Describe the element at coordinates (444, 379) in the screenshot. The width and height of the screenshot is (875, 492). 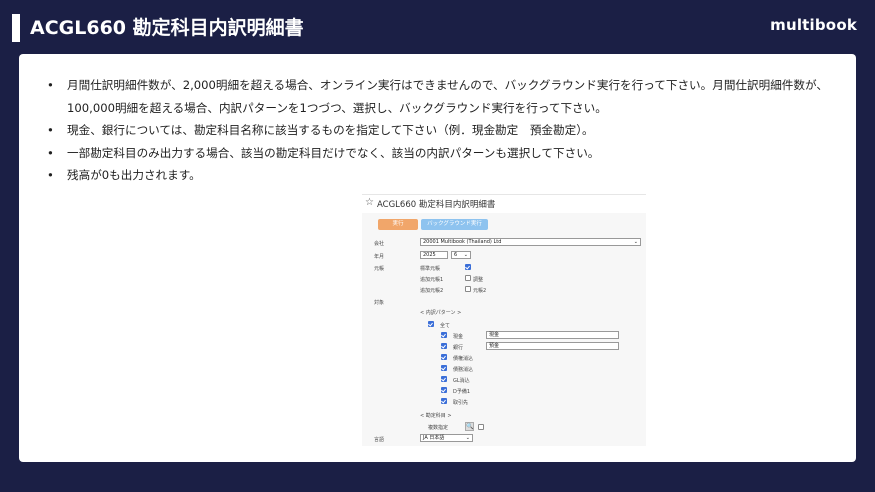
I see `pattern-checkbox-gl` at that location.